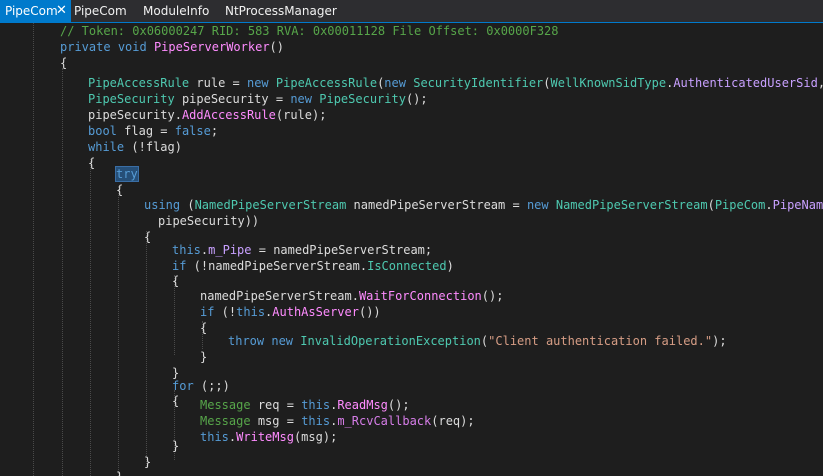  I want to click on tab-moduleinfo: ModuleInfo, so click(178, 11).